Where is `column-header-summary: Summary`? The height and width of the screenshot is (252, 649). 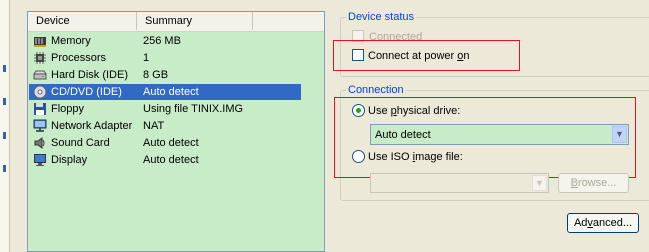
column-header-summary: Summary is located at coordinates (195, 21).